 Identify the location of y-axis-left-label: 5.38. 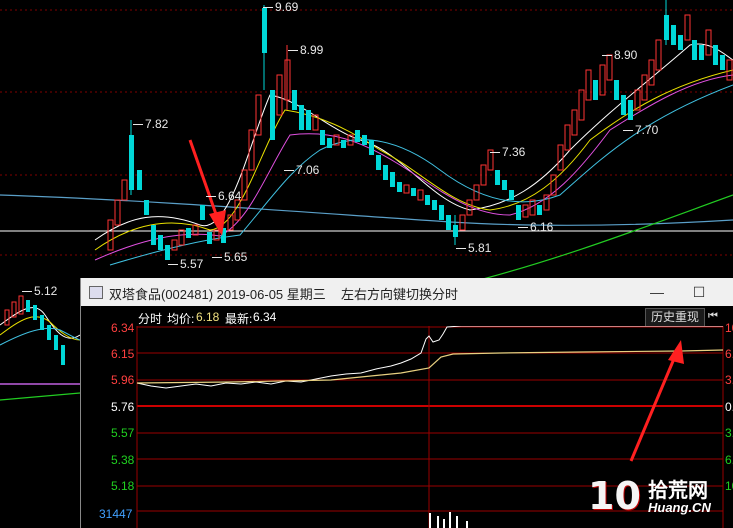
(123, 460).